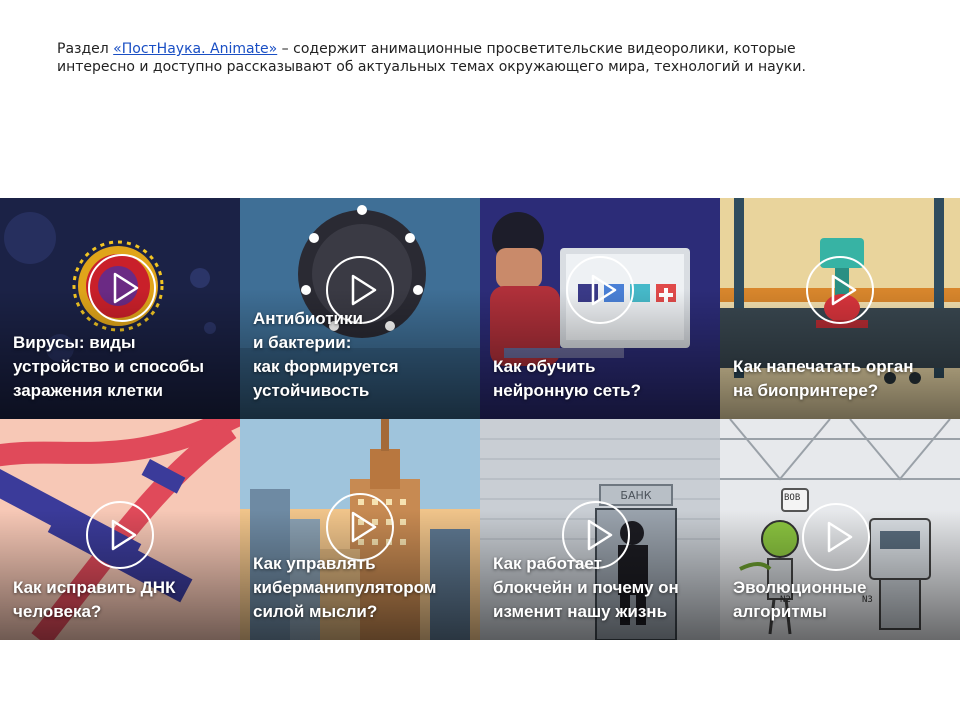 The image size is (960, 720). What do you see at coordinates (841, 600) in the screenshot?
I see `video-title: Эволюционные алгоритмы` at bounding box center [841, 600].